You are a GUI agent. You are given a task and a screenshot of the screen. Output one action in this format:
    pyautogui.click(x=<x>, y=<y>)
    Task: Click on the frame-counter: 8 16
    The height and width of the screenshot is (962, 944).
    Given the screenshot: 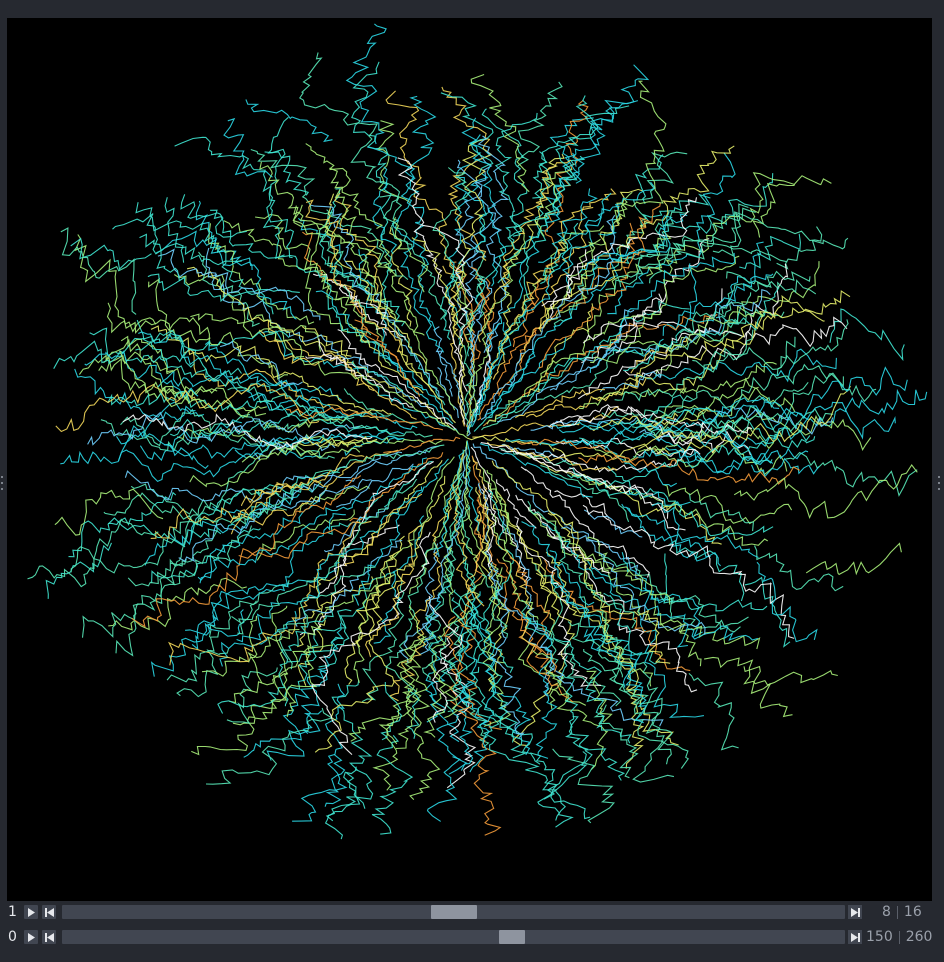 What is the action you would take?
    pyautogui.click(x=902, y=912)
    